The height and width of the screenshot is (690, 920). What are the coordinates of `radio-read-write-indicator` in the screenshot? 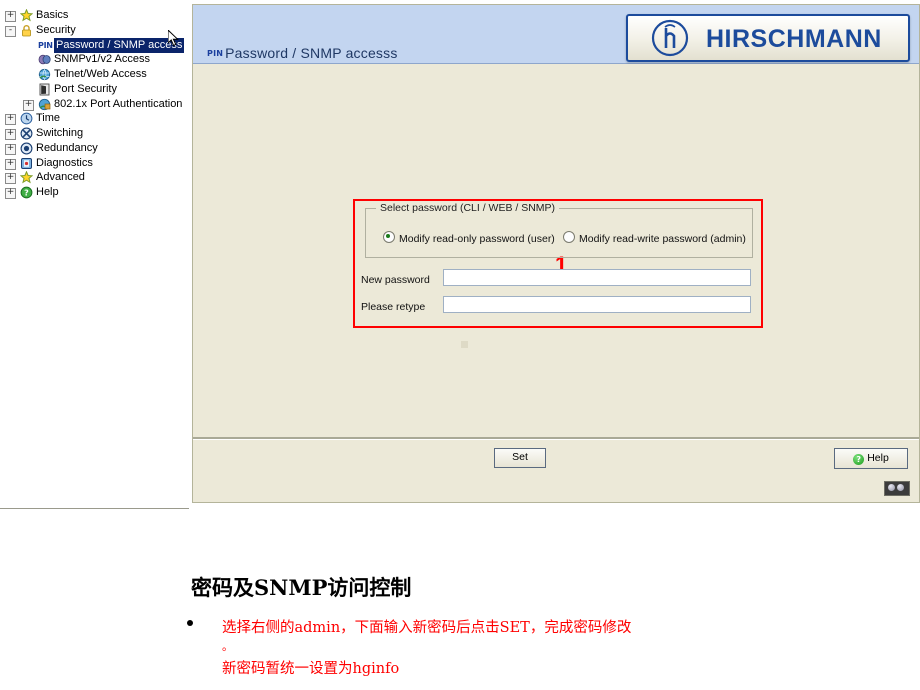 It's located at (569, 237).